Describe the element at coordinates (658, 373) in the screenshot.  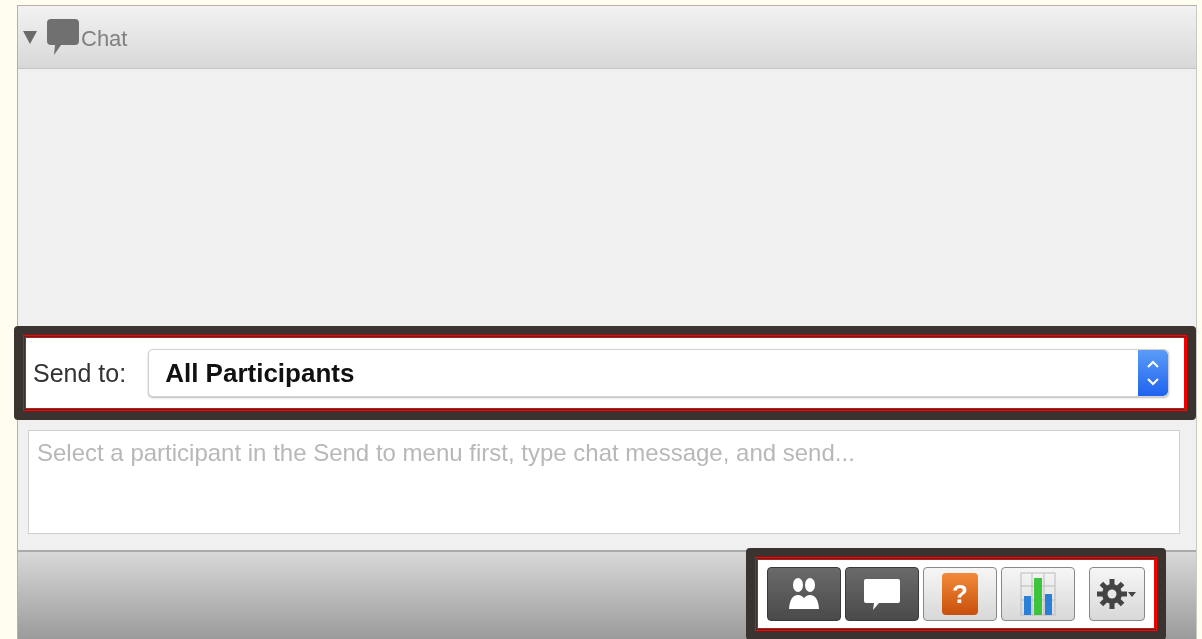
I see `recipient-dropdown: All Participants` at that location.